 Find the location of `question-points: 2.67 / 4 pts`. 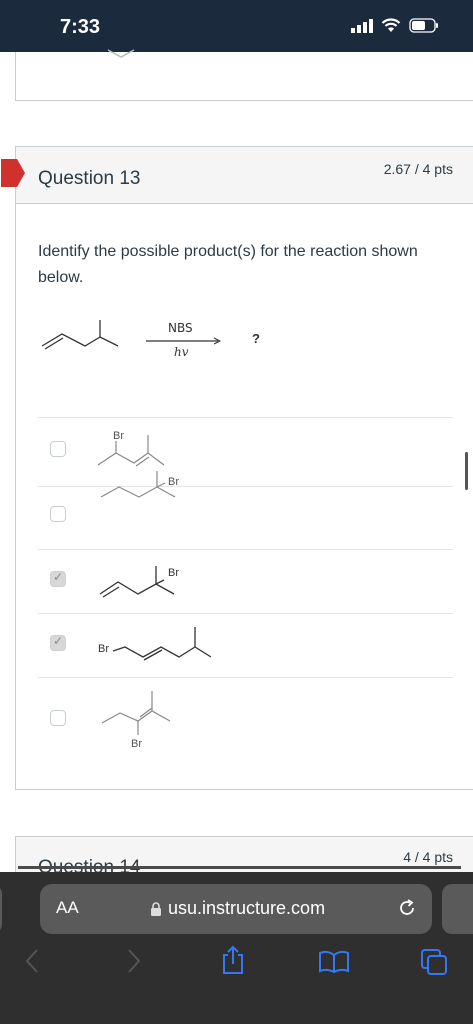

question-points: 2.67 / 4 pts is located at coordinates (418, 169).